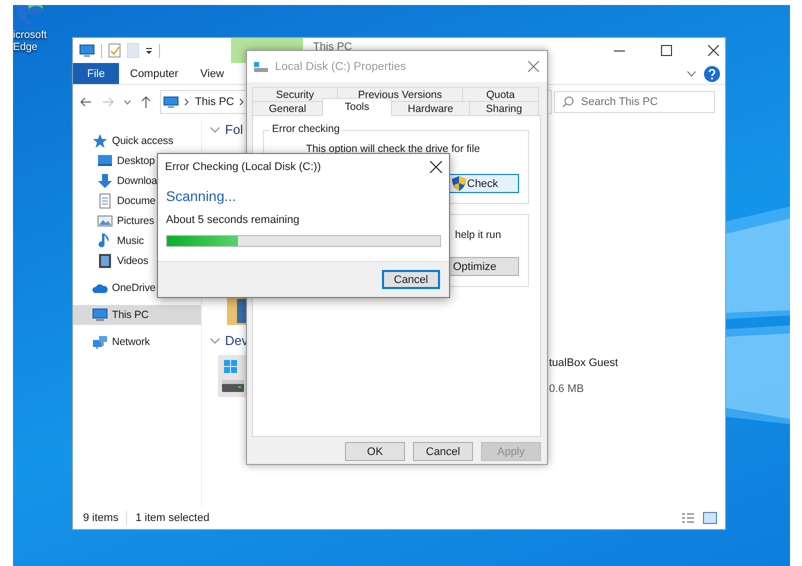 Image resolution: width=802 pixels, height=566 pixels. Describe the element at coordinates (478, 235) in the screenshot. I see `description-text: help it run` at that location.